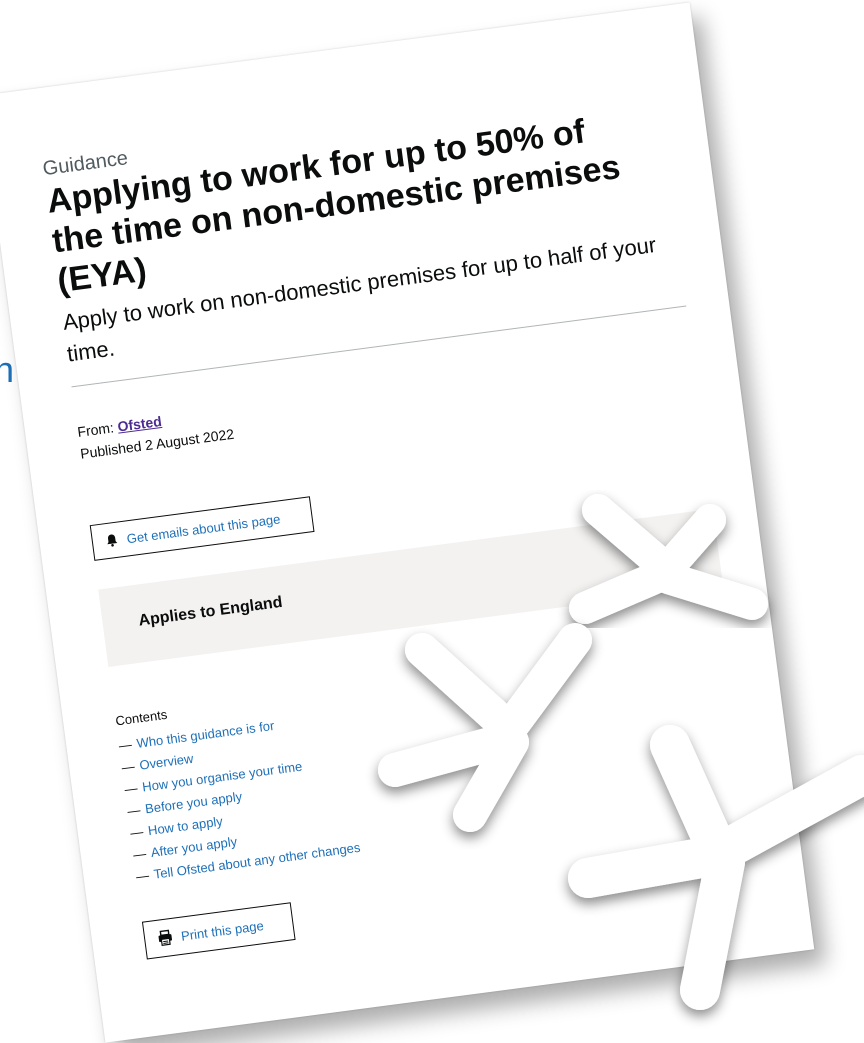  Describe the element at coordinates (141, 717) in the screenshot. I see `contents-heading: Contents` at that location.